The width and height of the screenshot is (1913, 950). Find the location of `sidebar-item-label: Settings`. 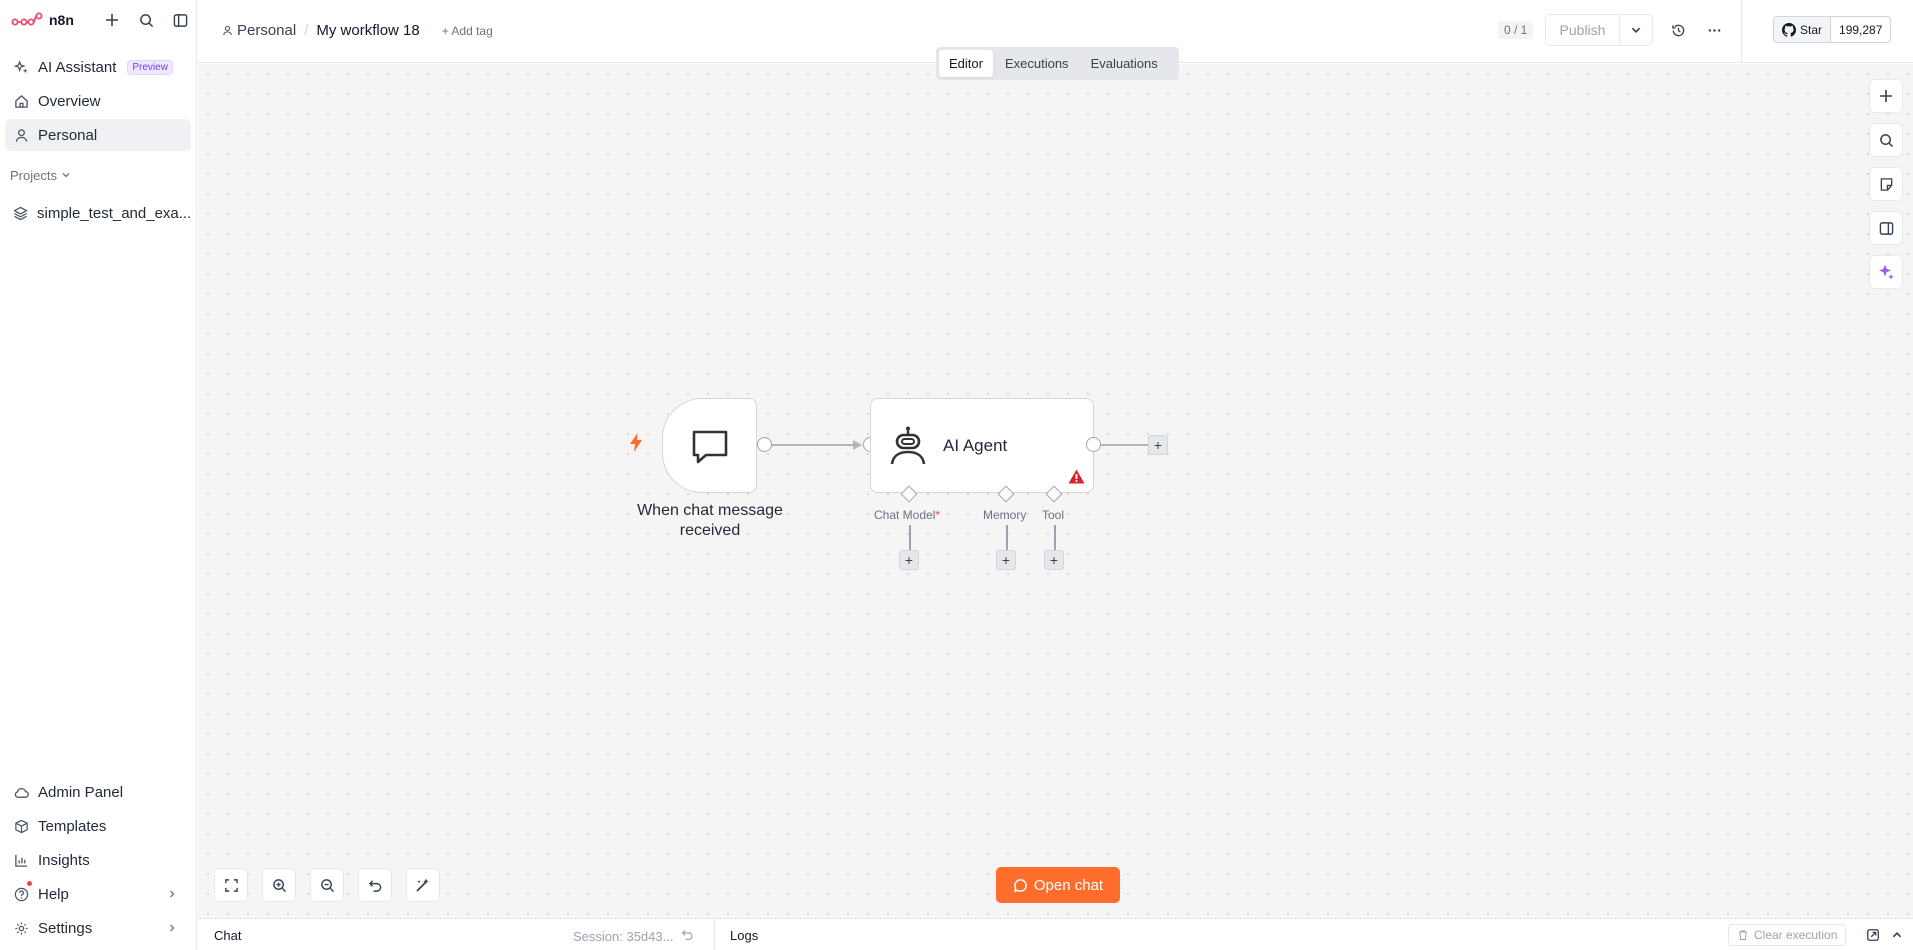

sidebar-item-label: Settings is located at coordinates (65, 928).